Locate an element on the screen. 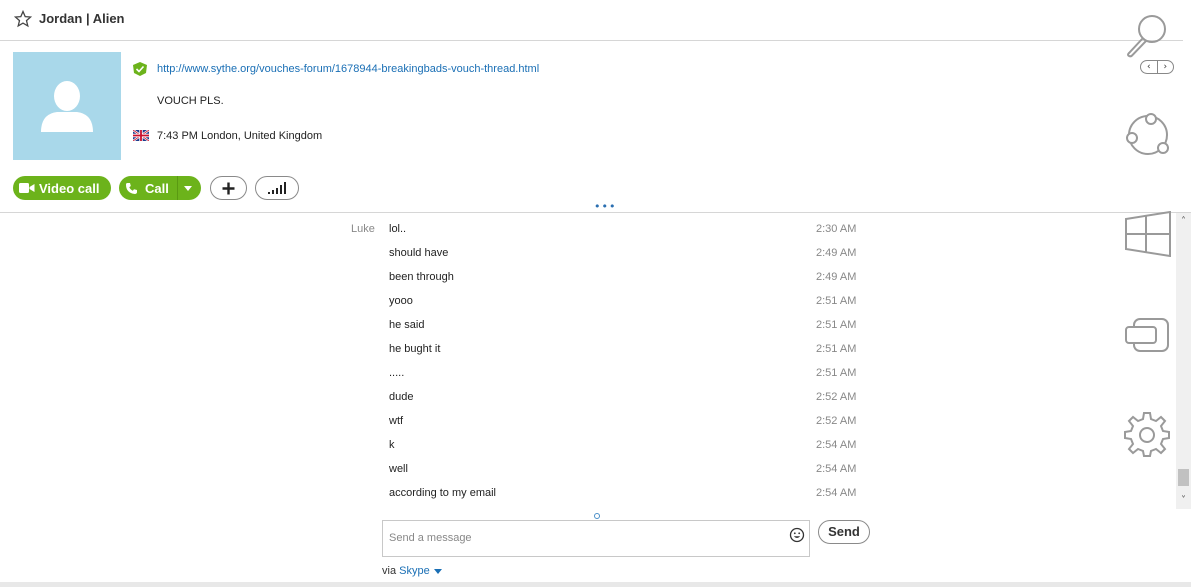 This screenshot has width=1191, height=587. message-text: dude is located at coordinates (401, 397).